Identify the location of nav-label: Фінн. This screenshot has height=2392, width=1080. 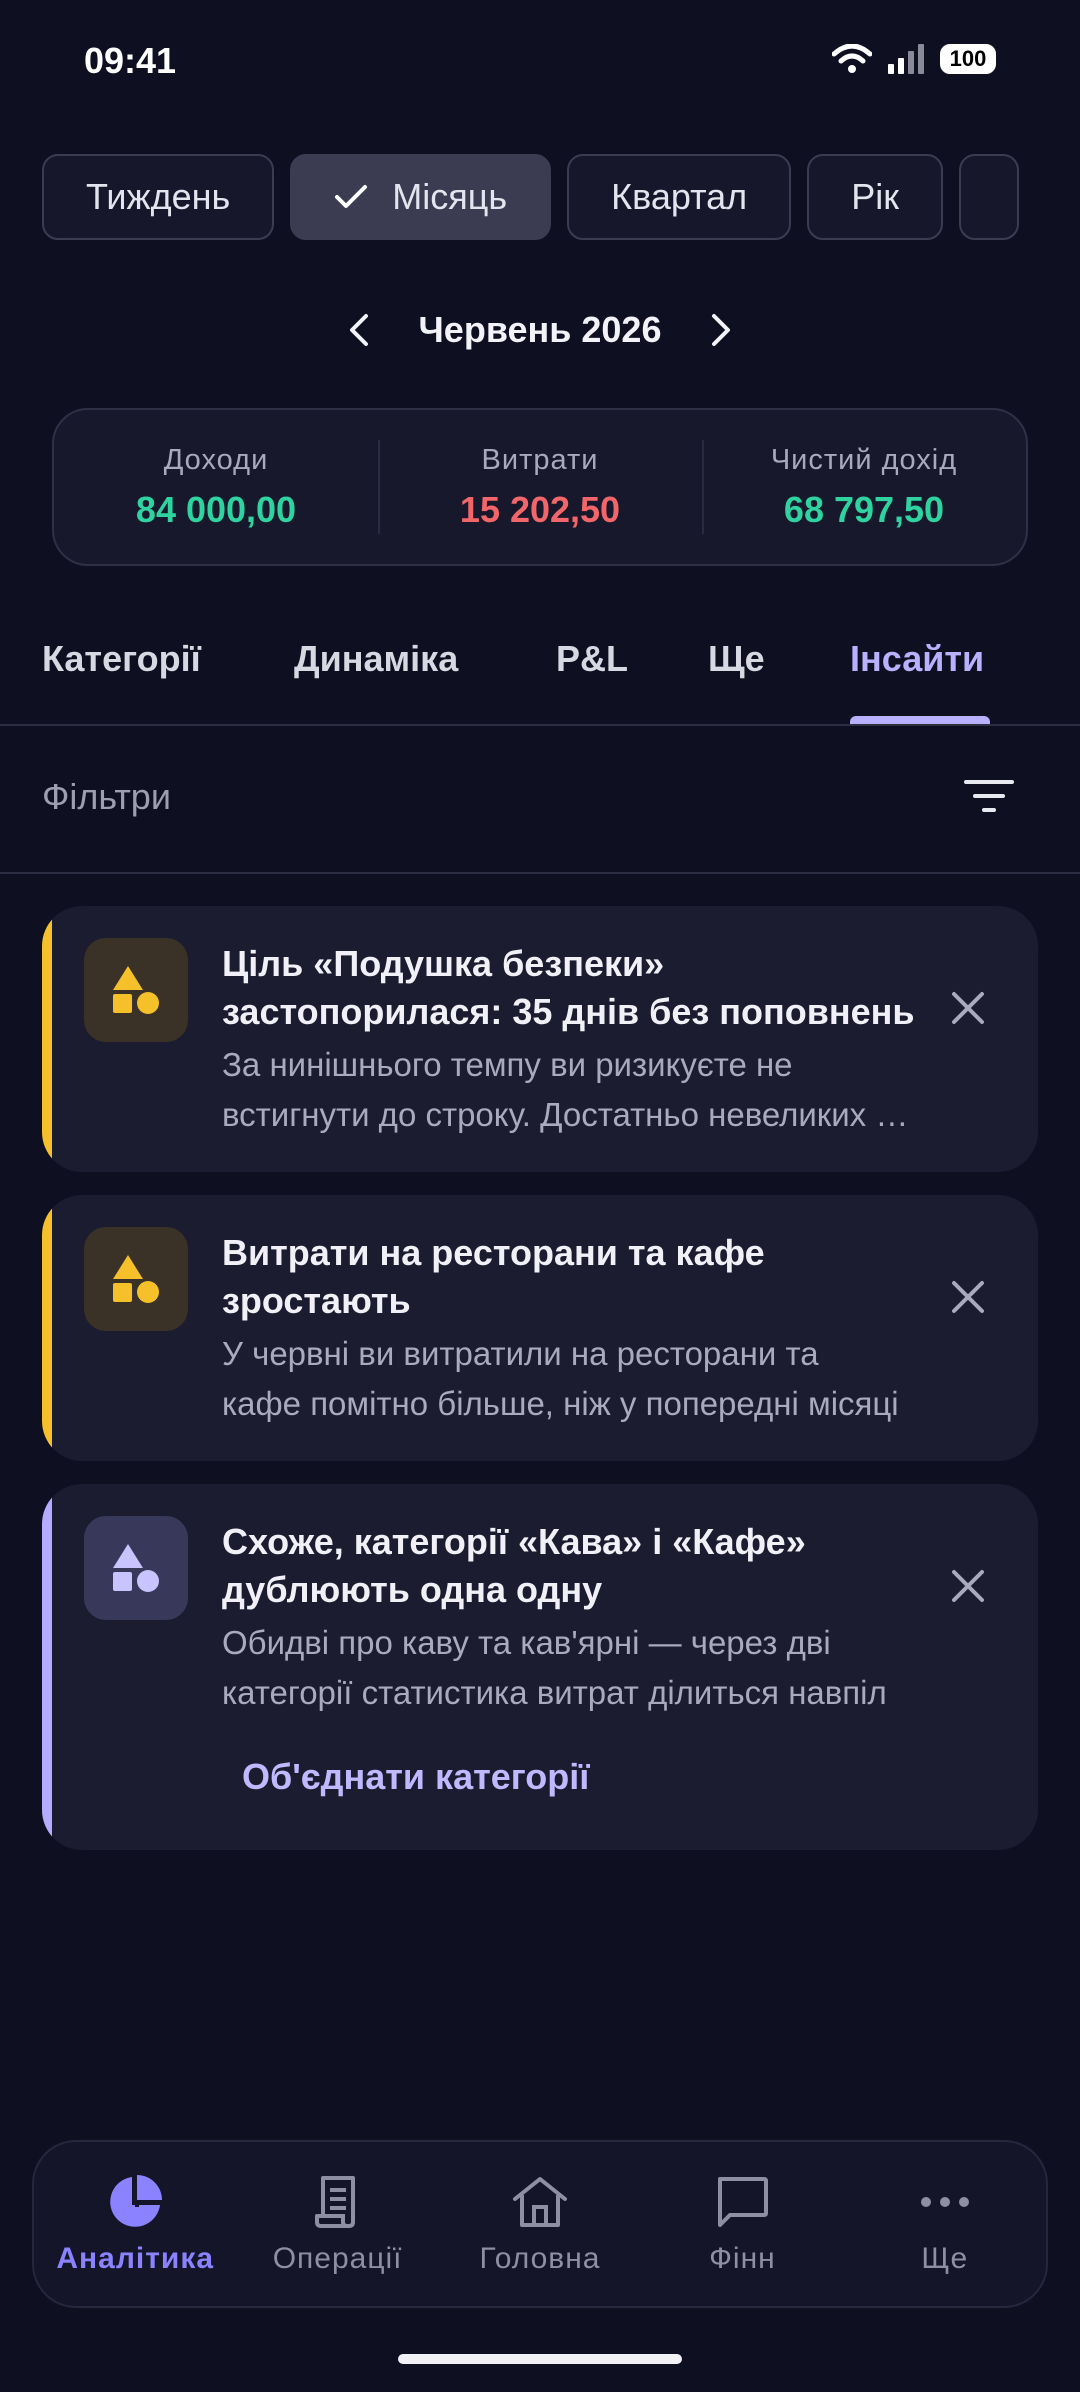
(742, 2258).